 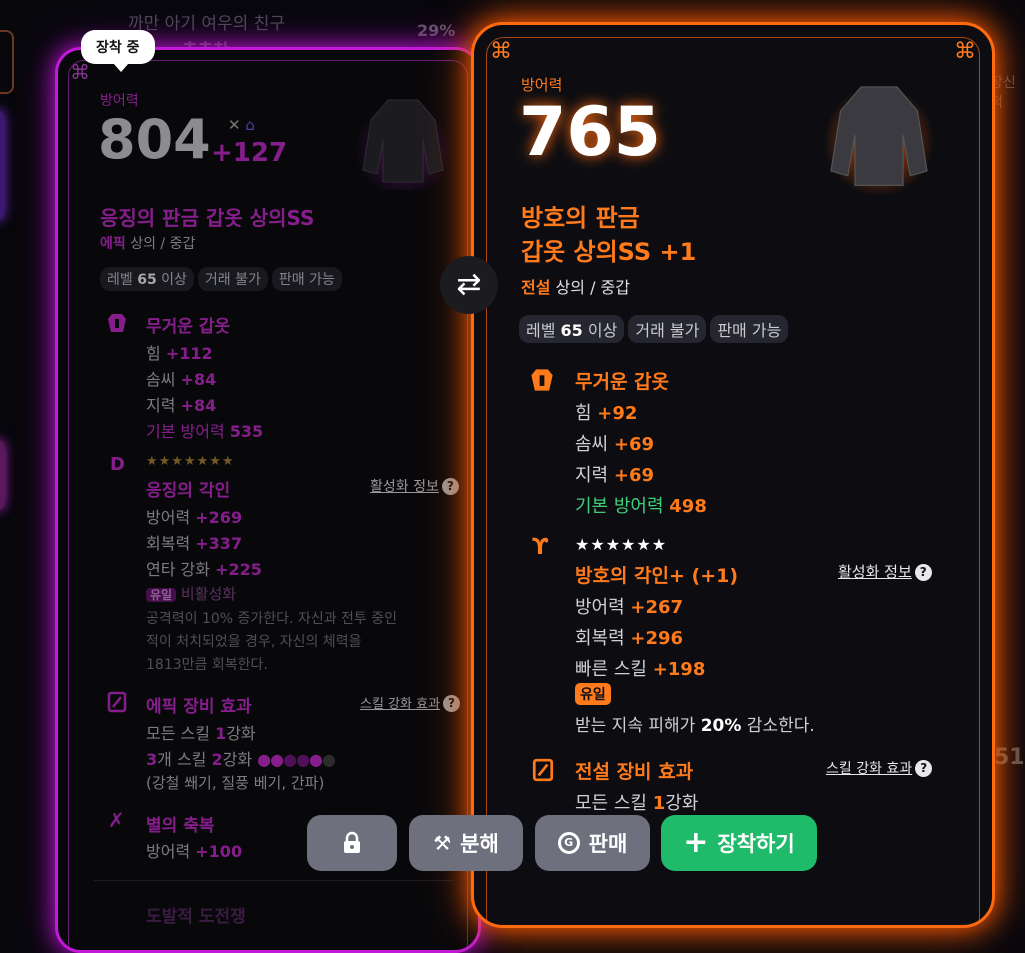 I want to click on lock-icon, so click(x=352, y=842).